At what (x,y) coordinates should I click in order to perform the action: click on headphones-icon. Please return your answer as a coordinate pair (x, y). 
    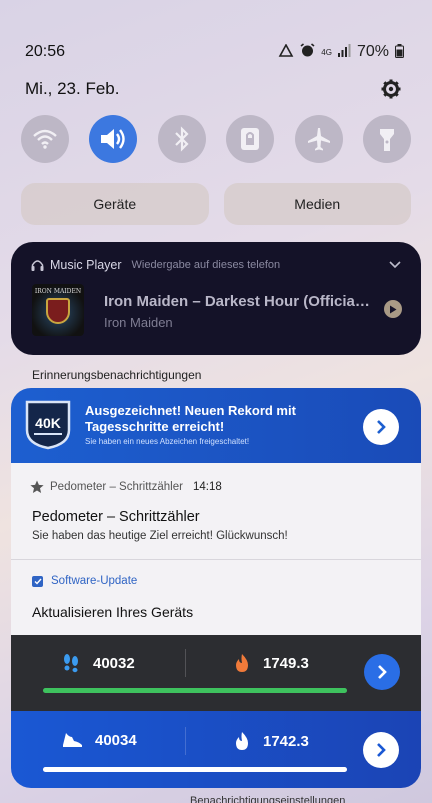
    Looking at the image, I should click on (37, 265).